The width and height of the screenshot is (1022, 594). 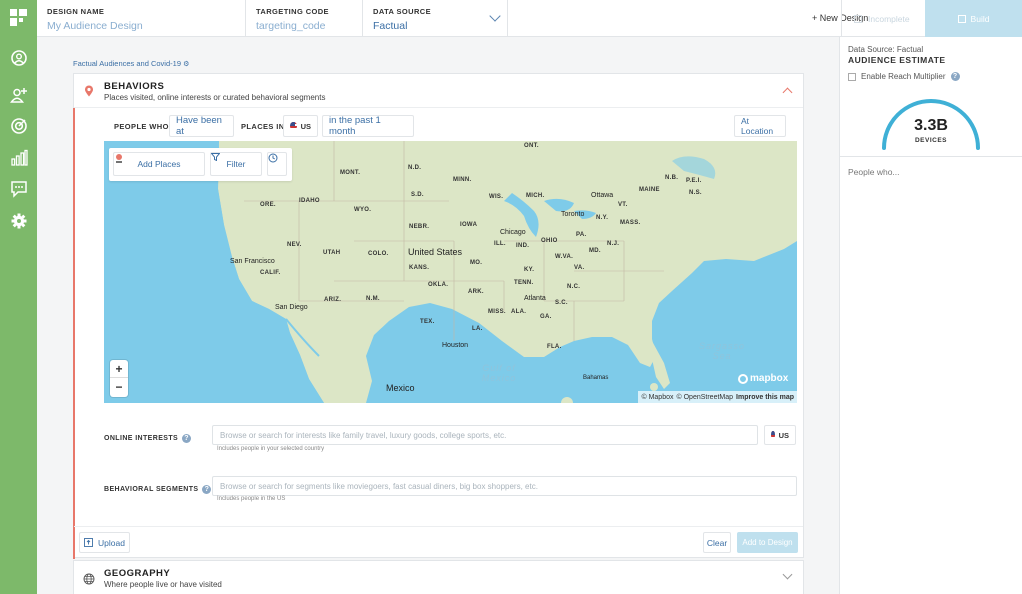 What do you see at coordinates (368, 126) in the screenshot?
I see `timeframe-select: in the past 1 month` at bounding box center [368, 126].